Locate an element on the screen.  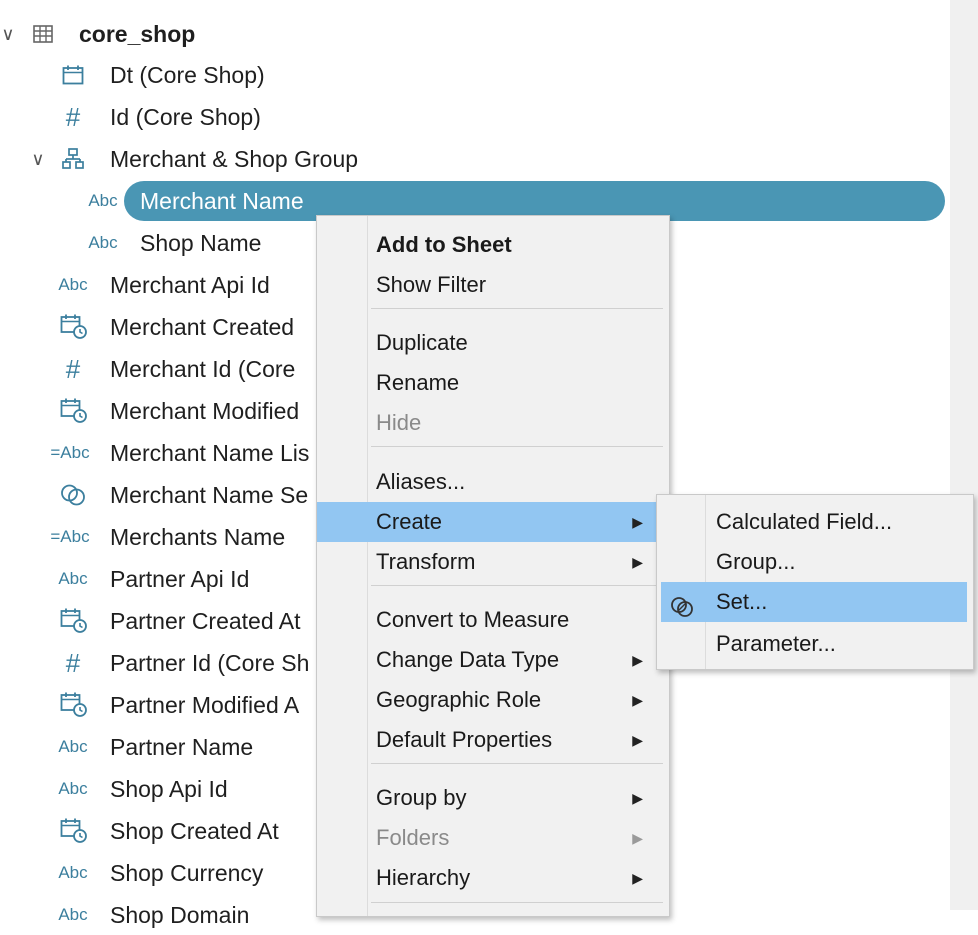
vertical-scrollbar is located at coordinates (964, 455).